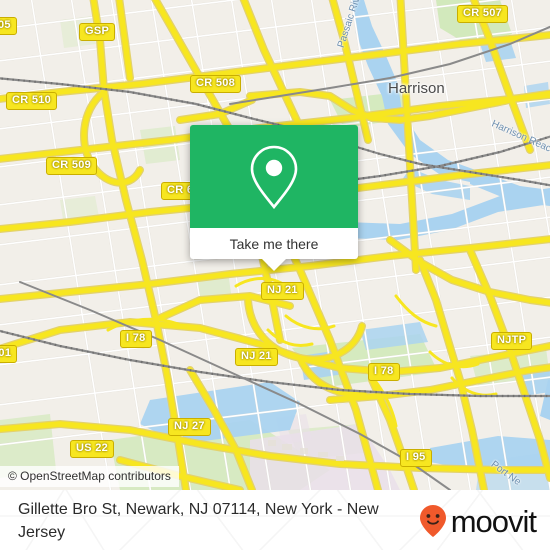 The height and width of the screenshot is (550, 550). What do you see at coordinates (384, 372) in the screenshot?
I see `shield-i-78-east: I 78` at bounding box center [384, 372].